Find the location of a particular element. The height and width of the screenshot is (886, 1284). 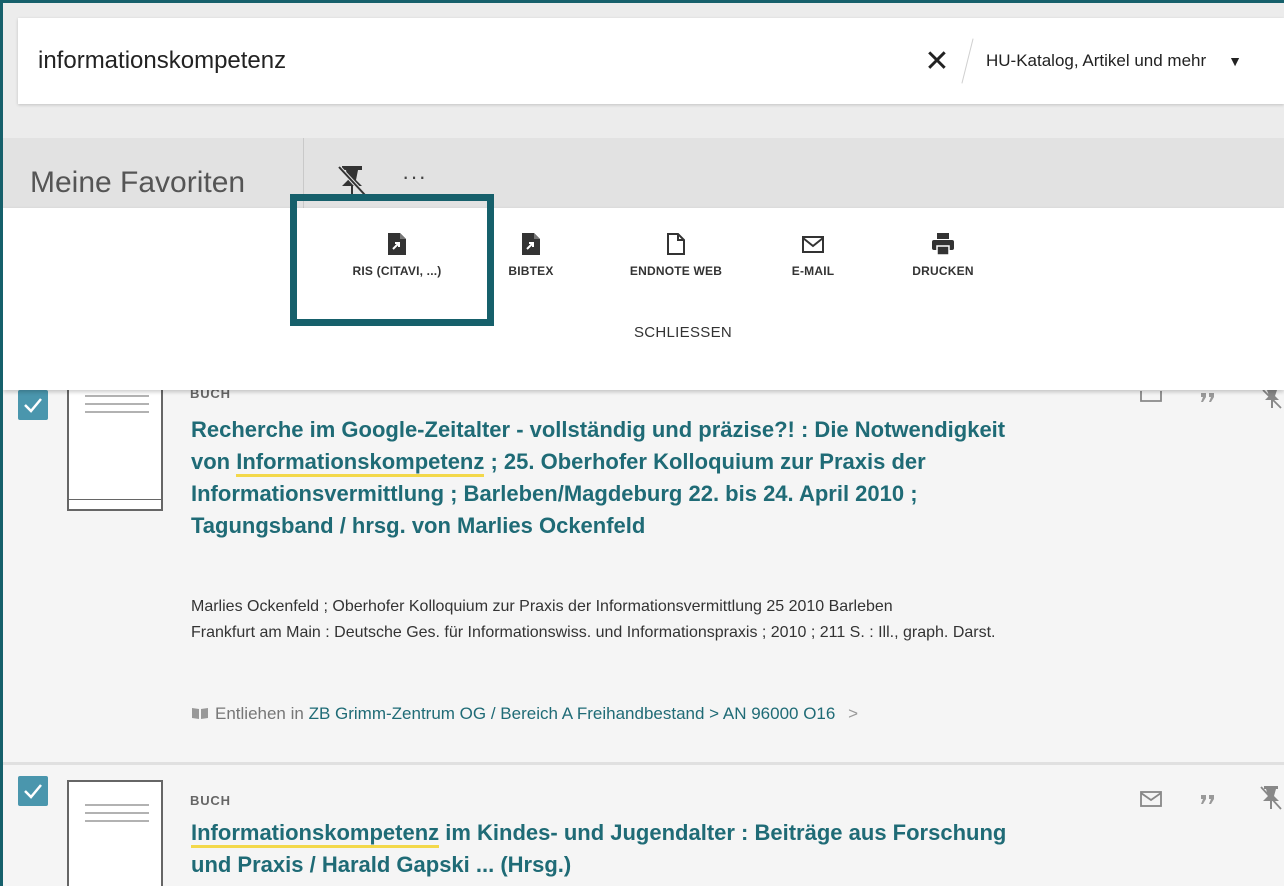

print-label: DRUCKEN is located at coordinates (943, 271).